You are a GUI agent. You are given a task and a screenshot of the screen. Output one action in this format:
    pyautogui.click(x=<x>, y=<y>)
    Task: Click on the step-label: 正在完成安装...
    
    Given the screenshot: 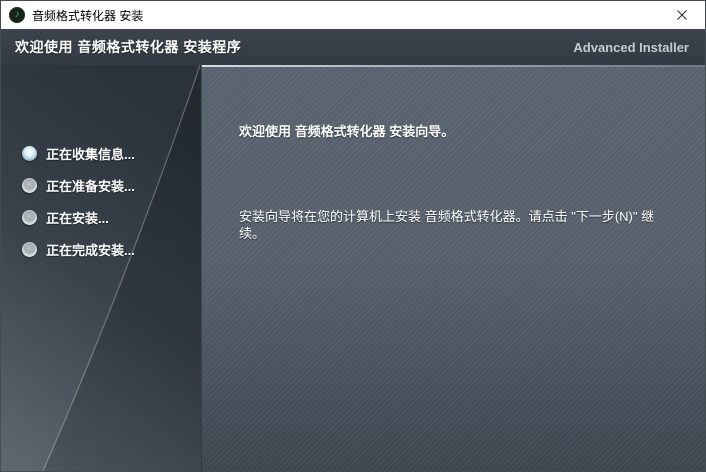 What is the action you would take?
    pyautogui.click(x=90, y=250)
    